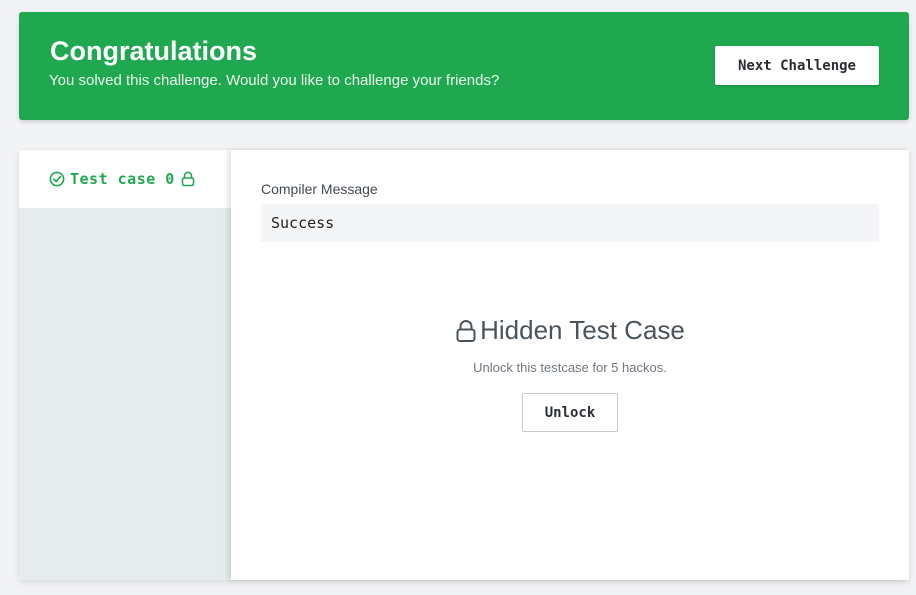 The height and width of the screenshot is (595, 916). I want to click on compiler-message-text: Success, so click(303, 223).